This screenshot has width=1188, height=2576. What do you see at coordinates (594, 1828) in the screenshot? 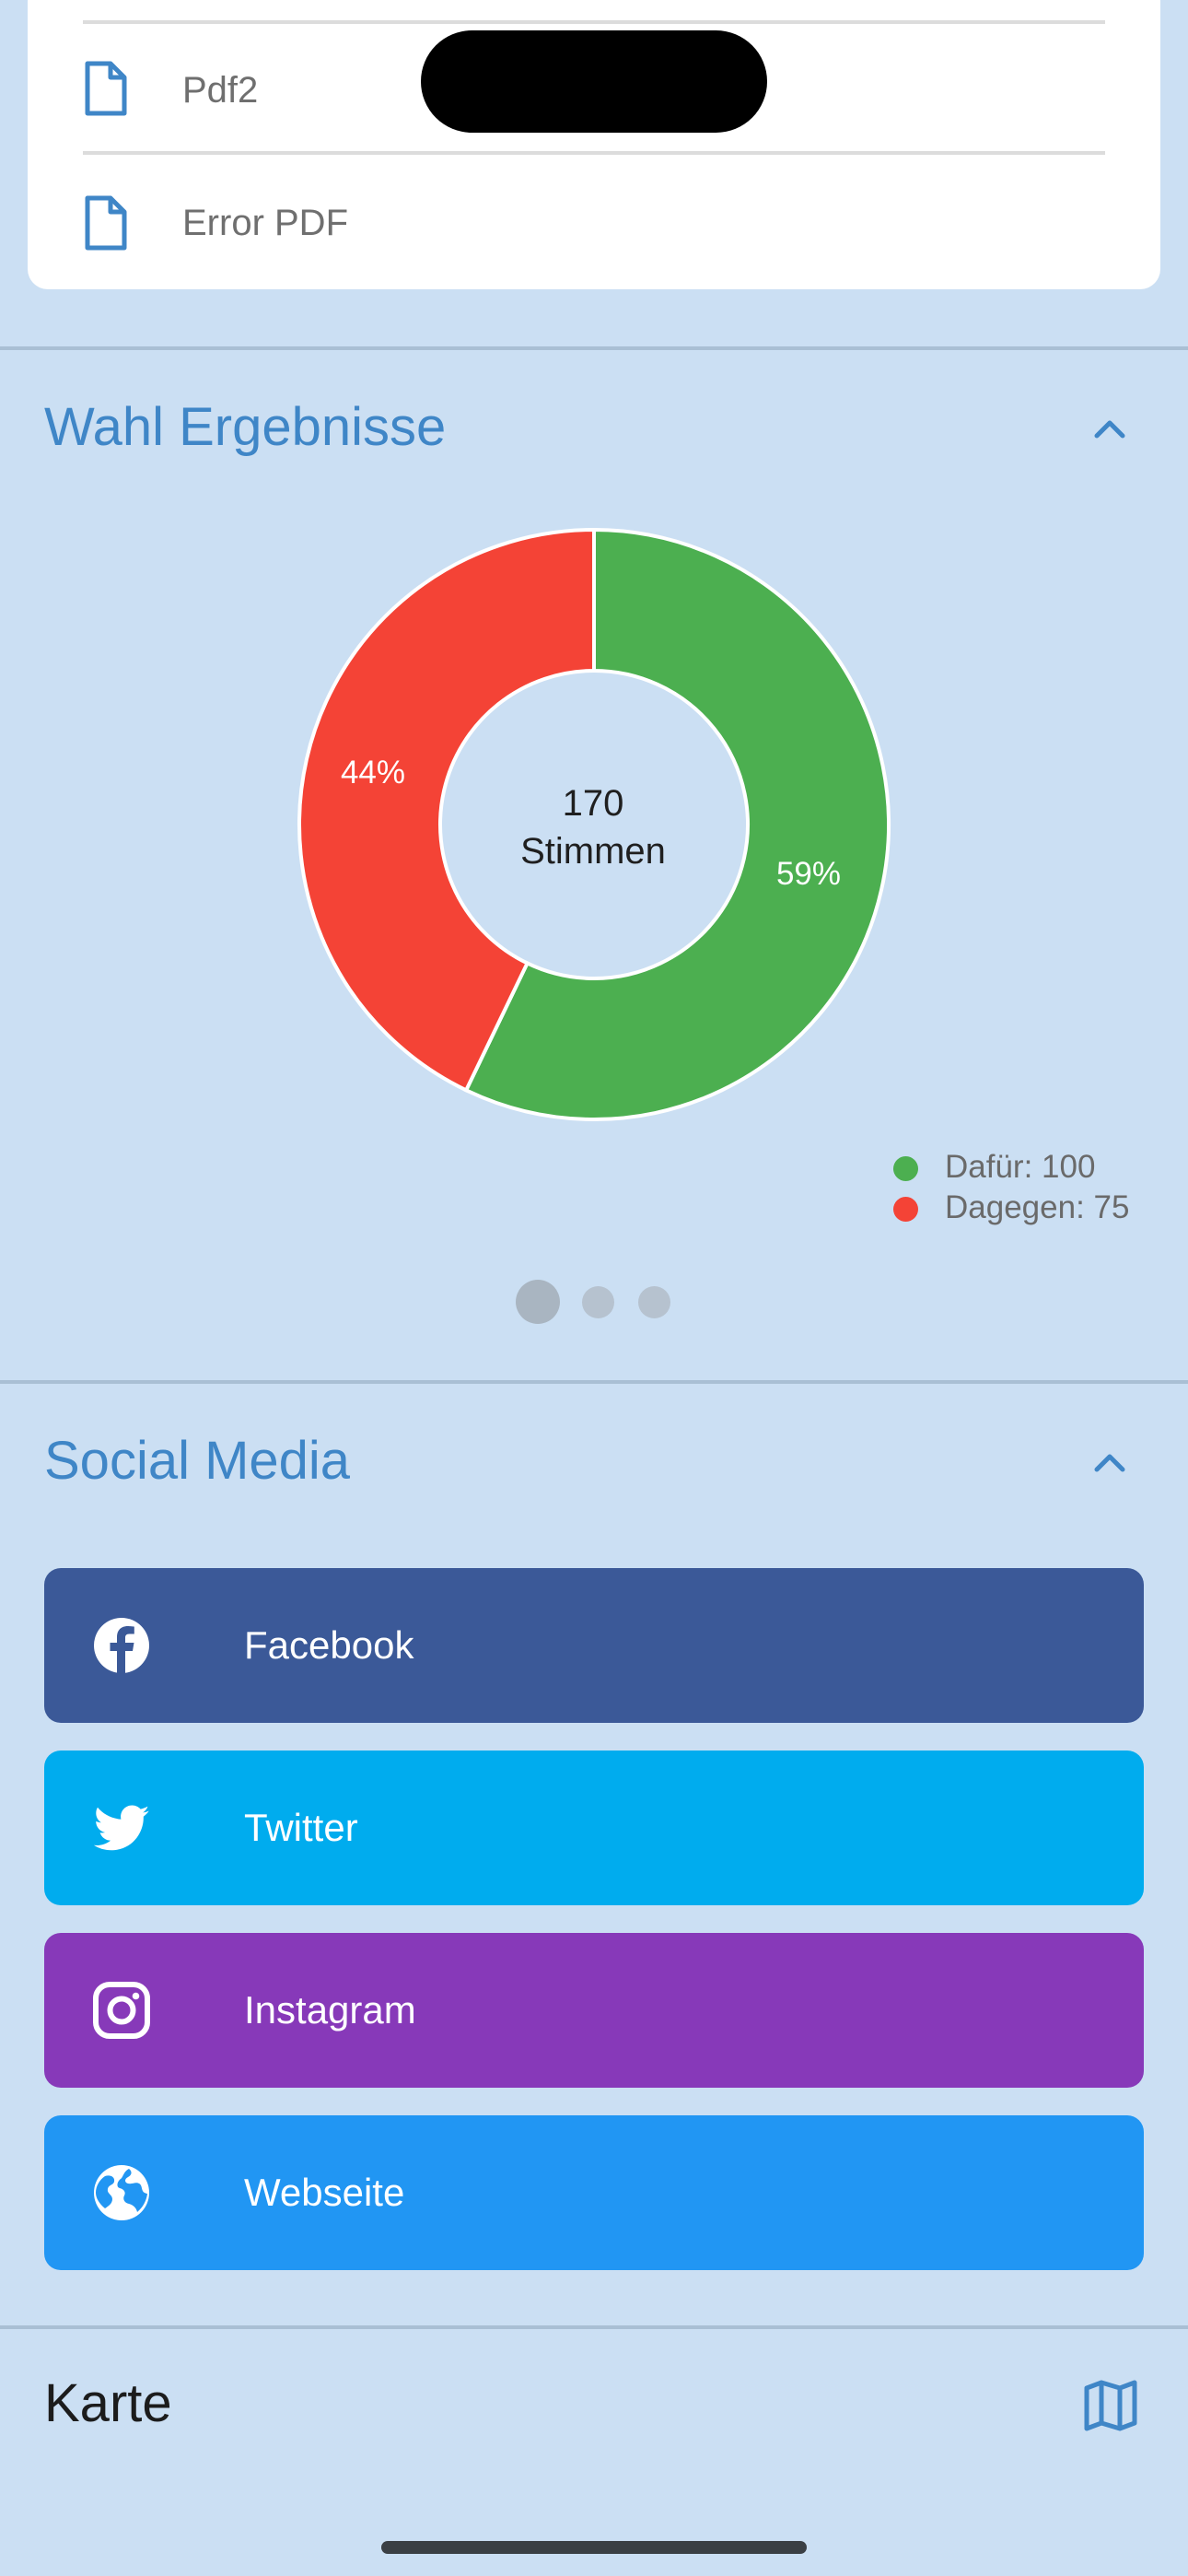
I see `twitter-button: Twitter` at bounding box center [594, 1828].